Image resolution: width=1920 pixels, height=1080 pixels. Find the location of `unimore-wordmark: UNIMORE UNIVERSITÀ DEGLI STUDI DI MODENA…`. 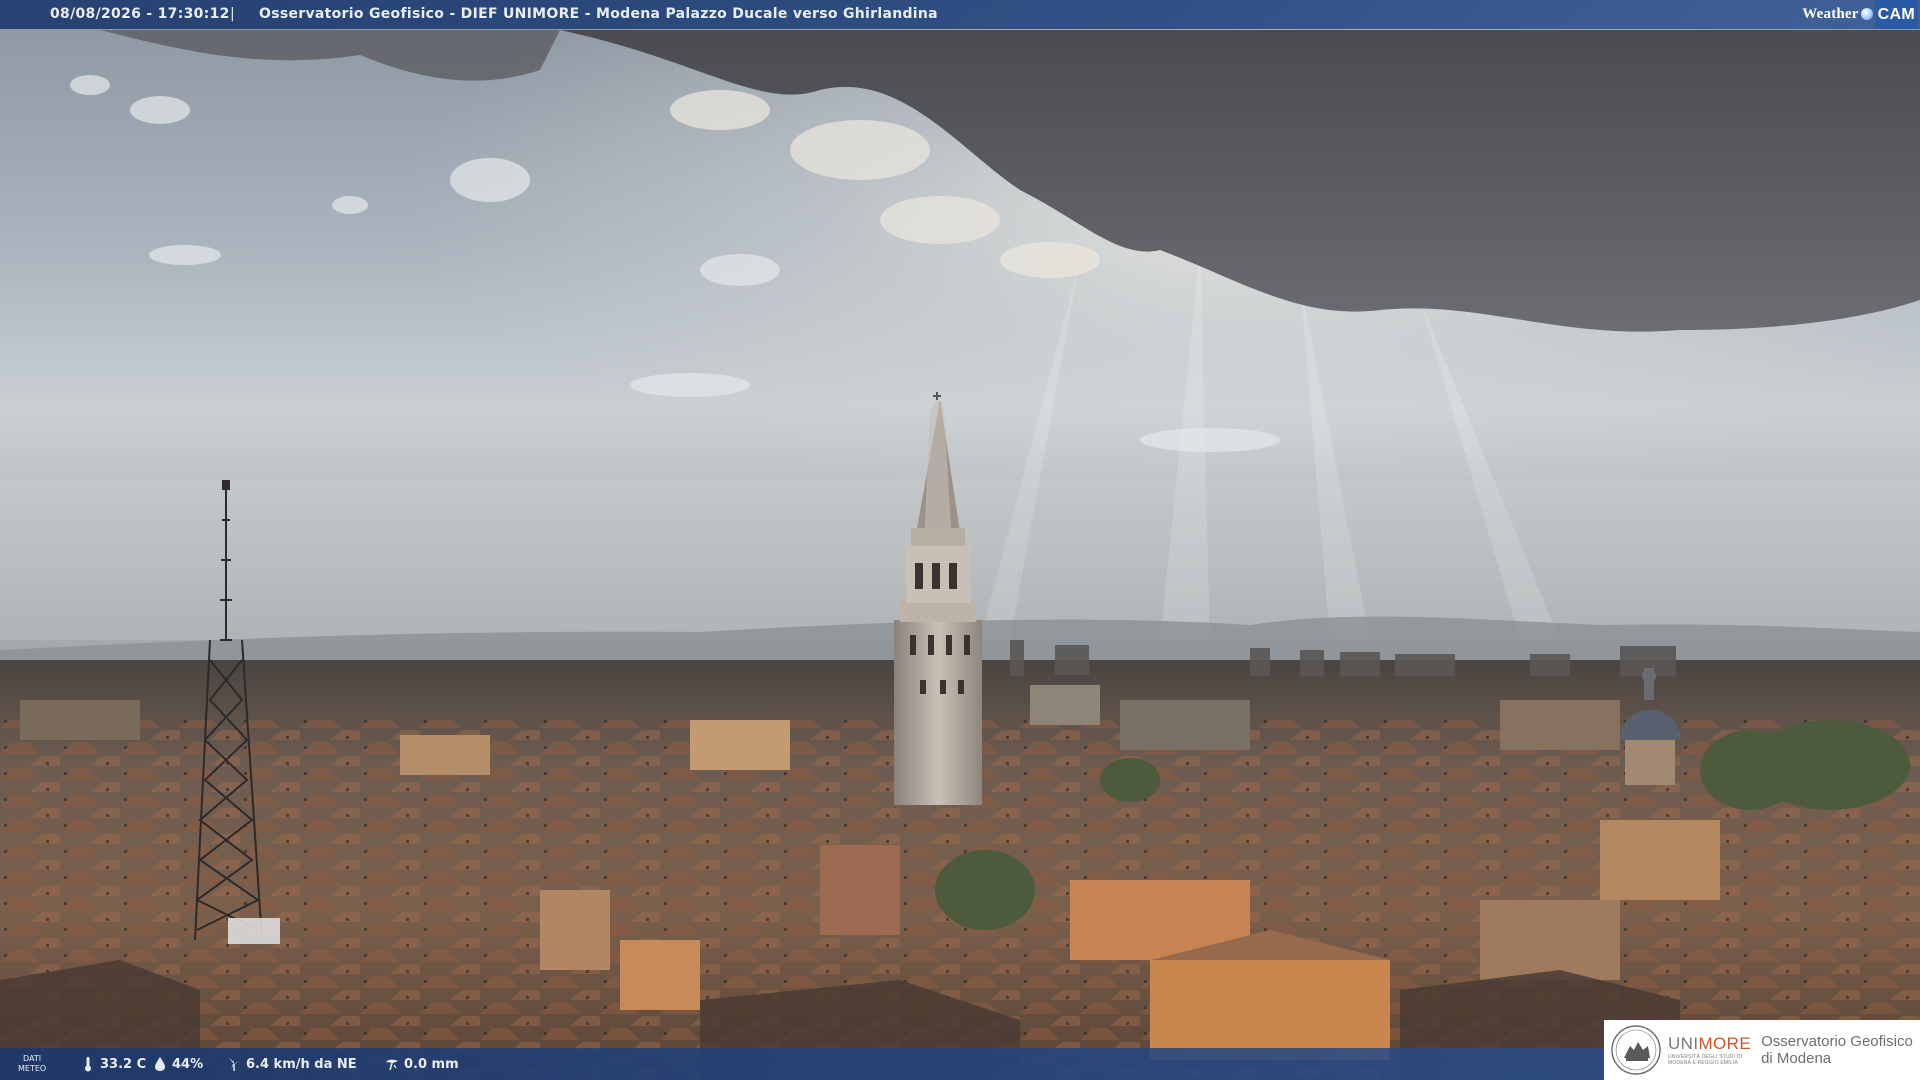

unimore-wordmark: UNIMORE UNIVERSITÀ DEGLI STUDI DI MODENA… is located at coordinates (1710, 1049).